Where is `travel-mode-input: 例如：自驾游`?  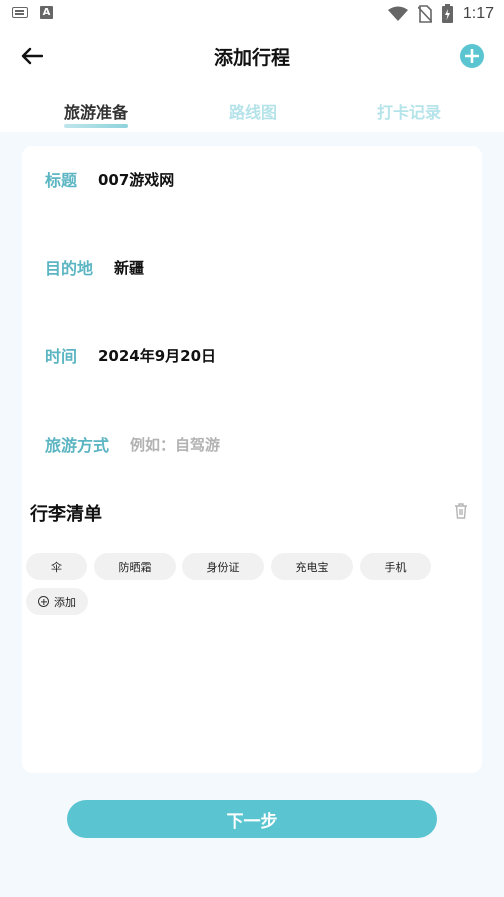 travel-mode-input: 例如：自驾游 is located at coordinates (175, 444).